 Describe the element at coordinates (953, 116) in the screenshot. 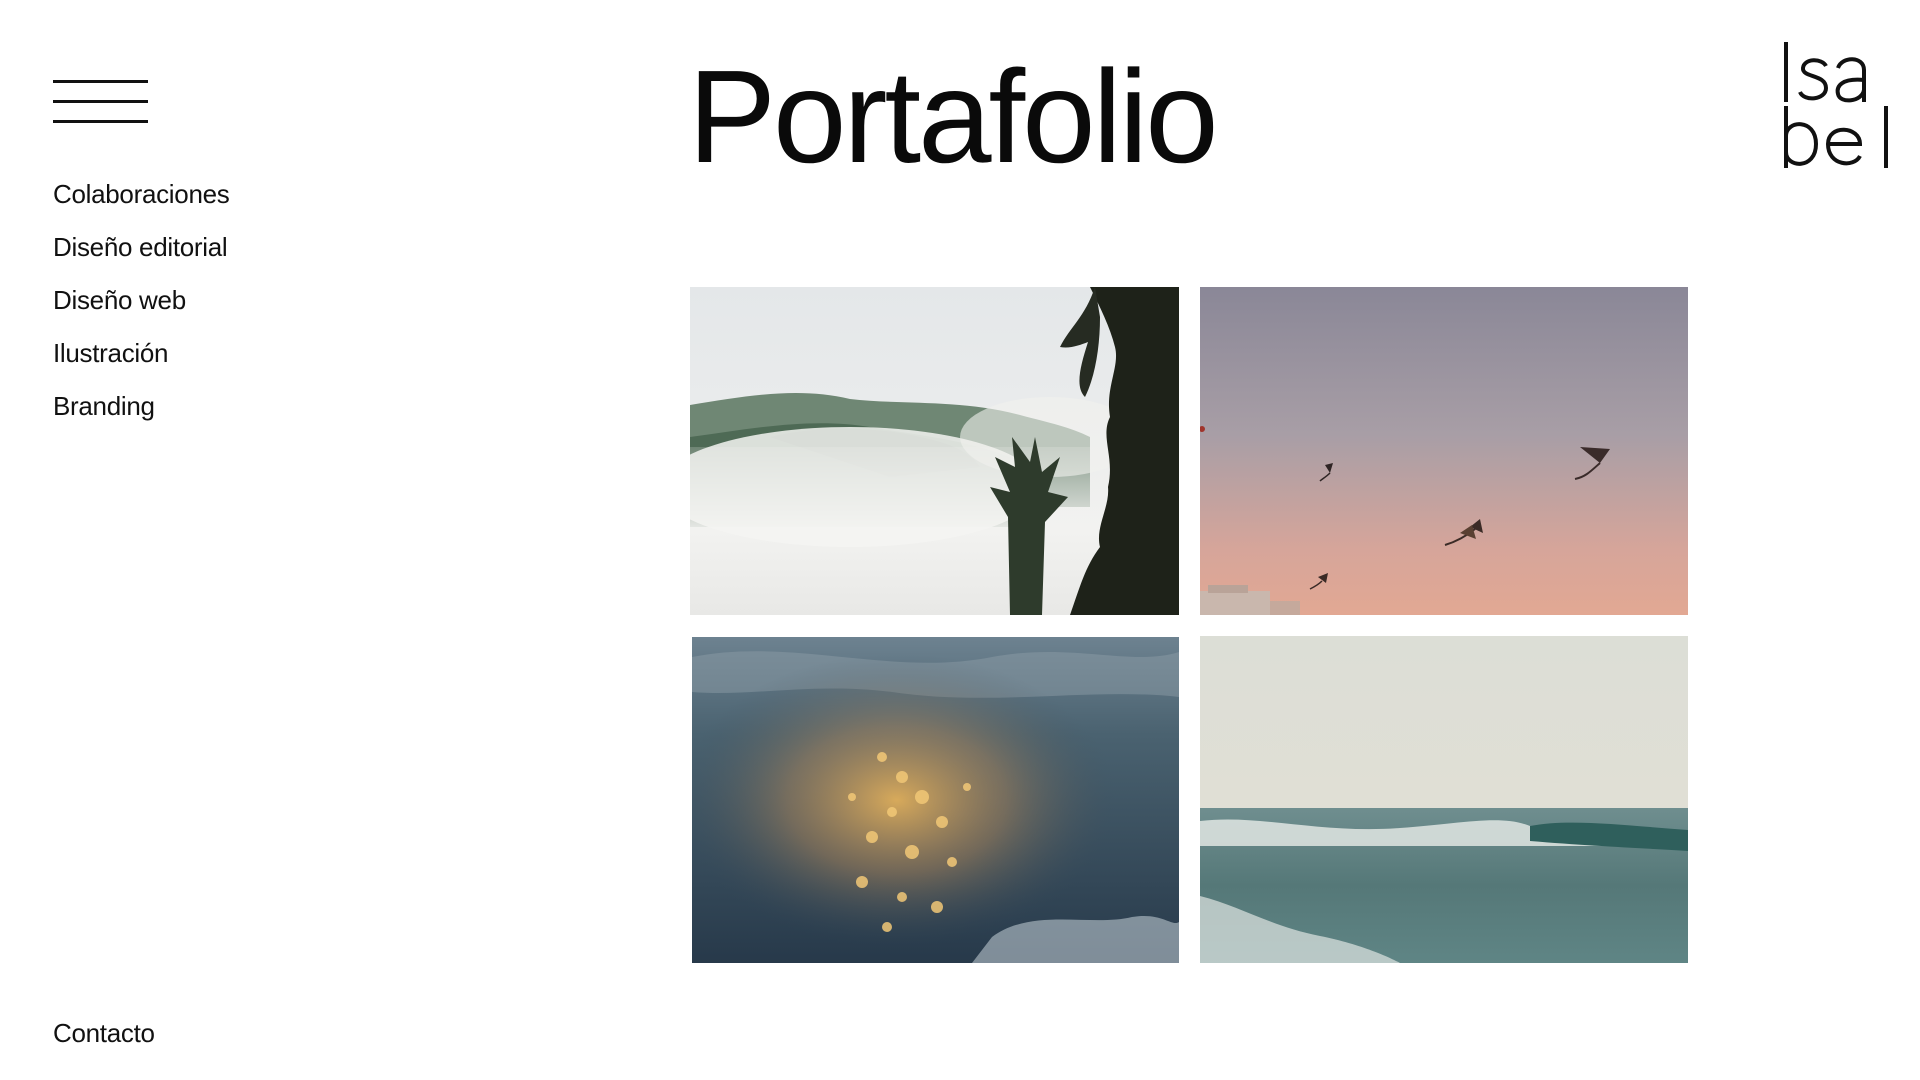

I see `page-title: Portafolio` at that location.